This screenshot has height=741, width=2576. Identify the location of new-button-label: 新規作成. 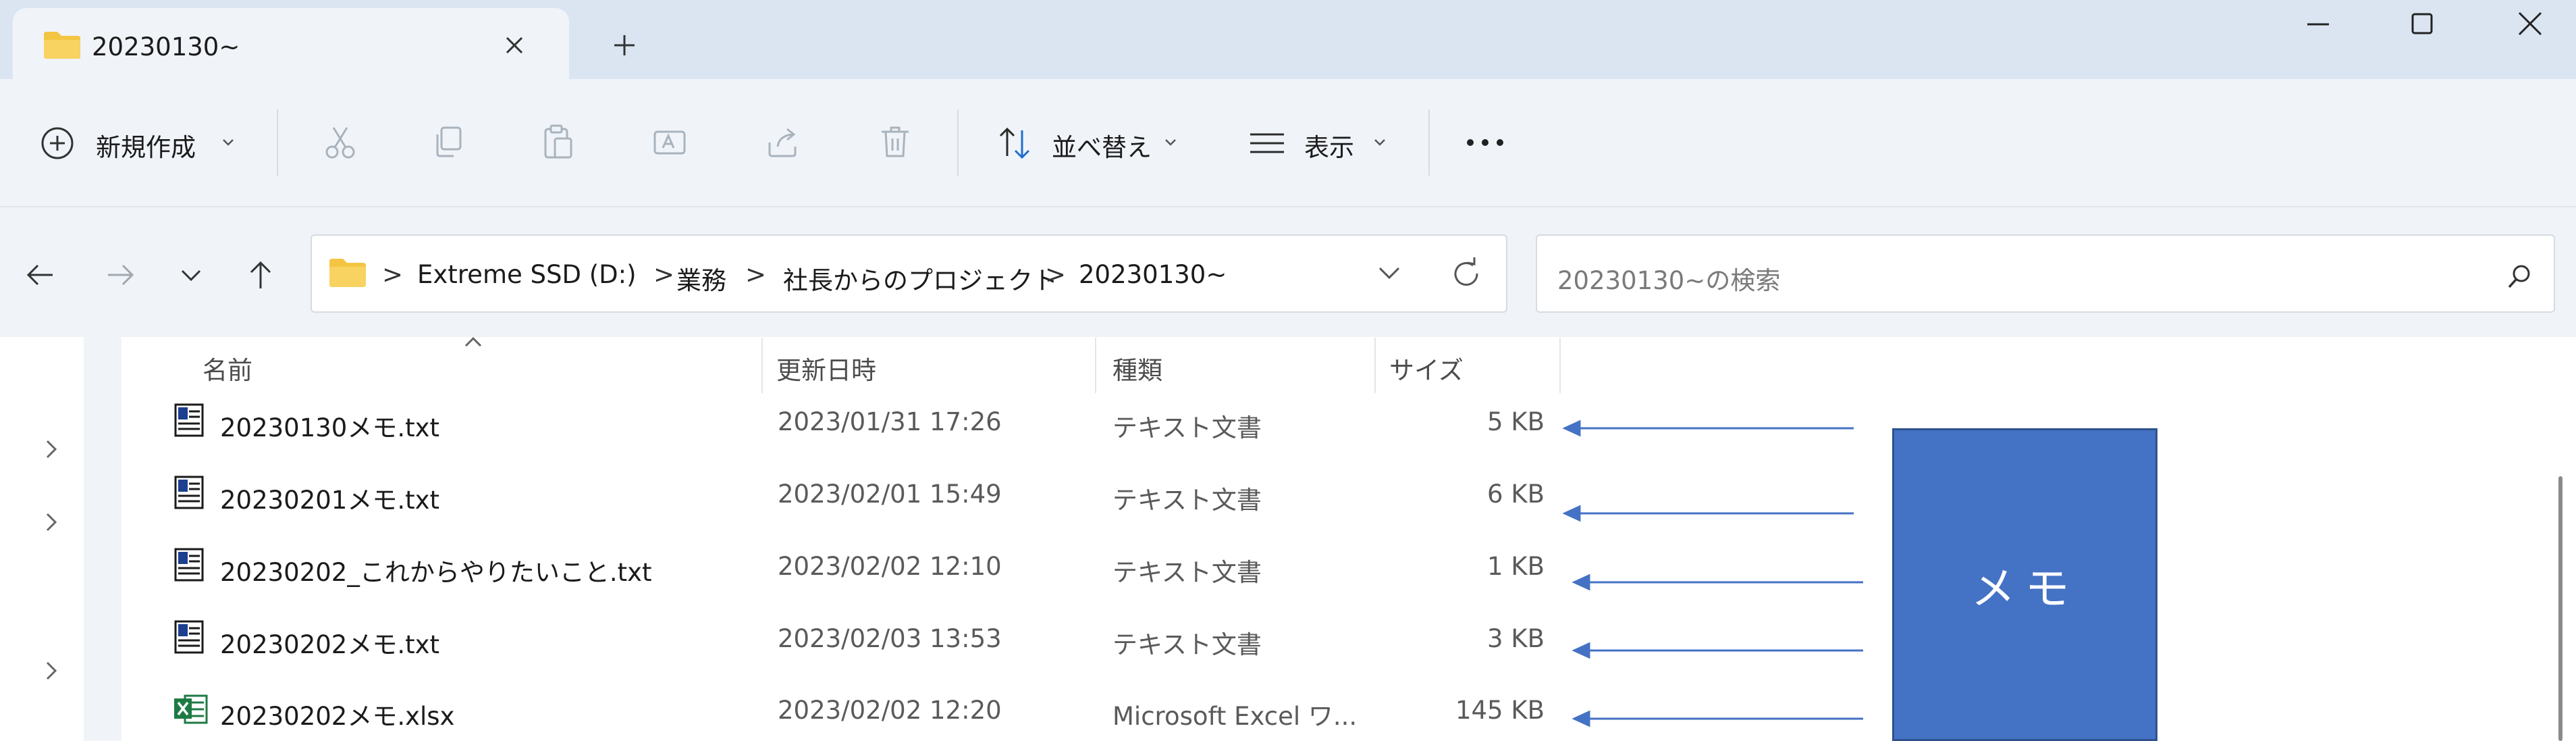
(146, 147).